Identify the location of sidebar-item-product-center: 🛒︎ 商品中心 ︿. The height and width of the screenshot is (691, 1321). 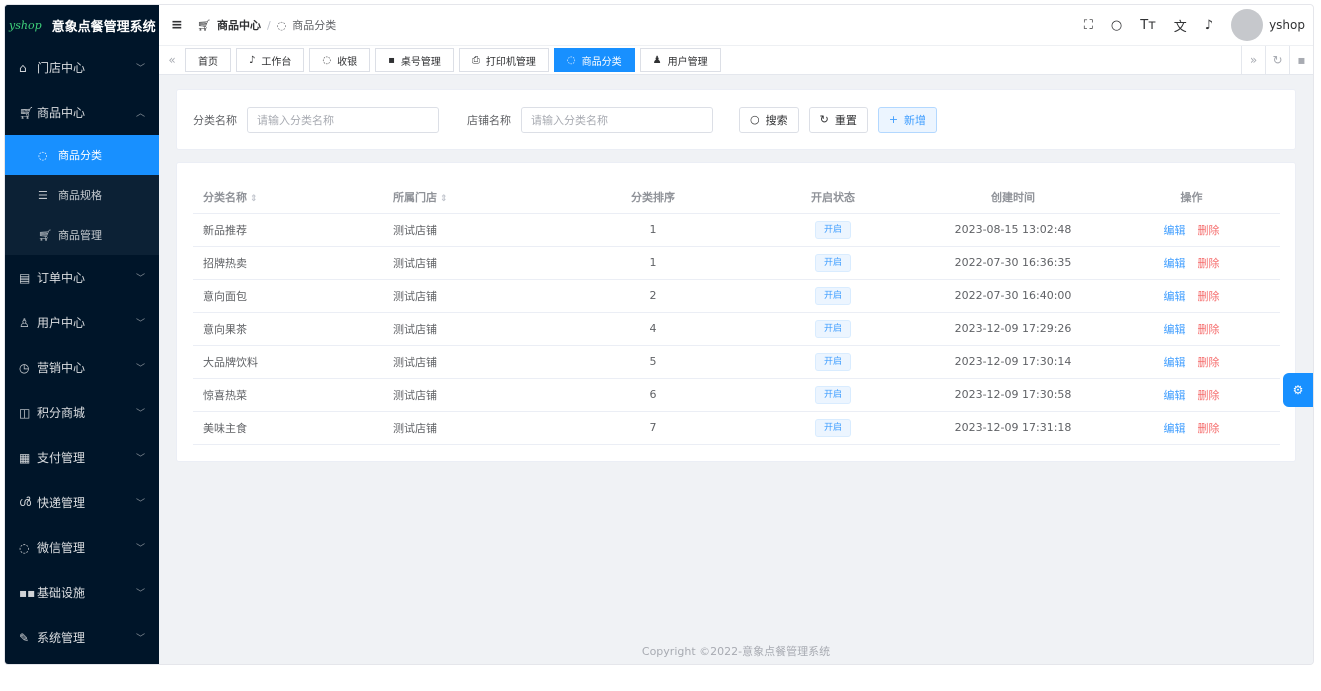
(82, 112).